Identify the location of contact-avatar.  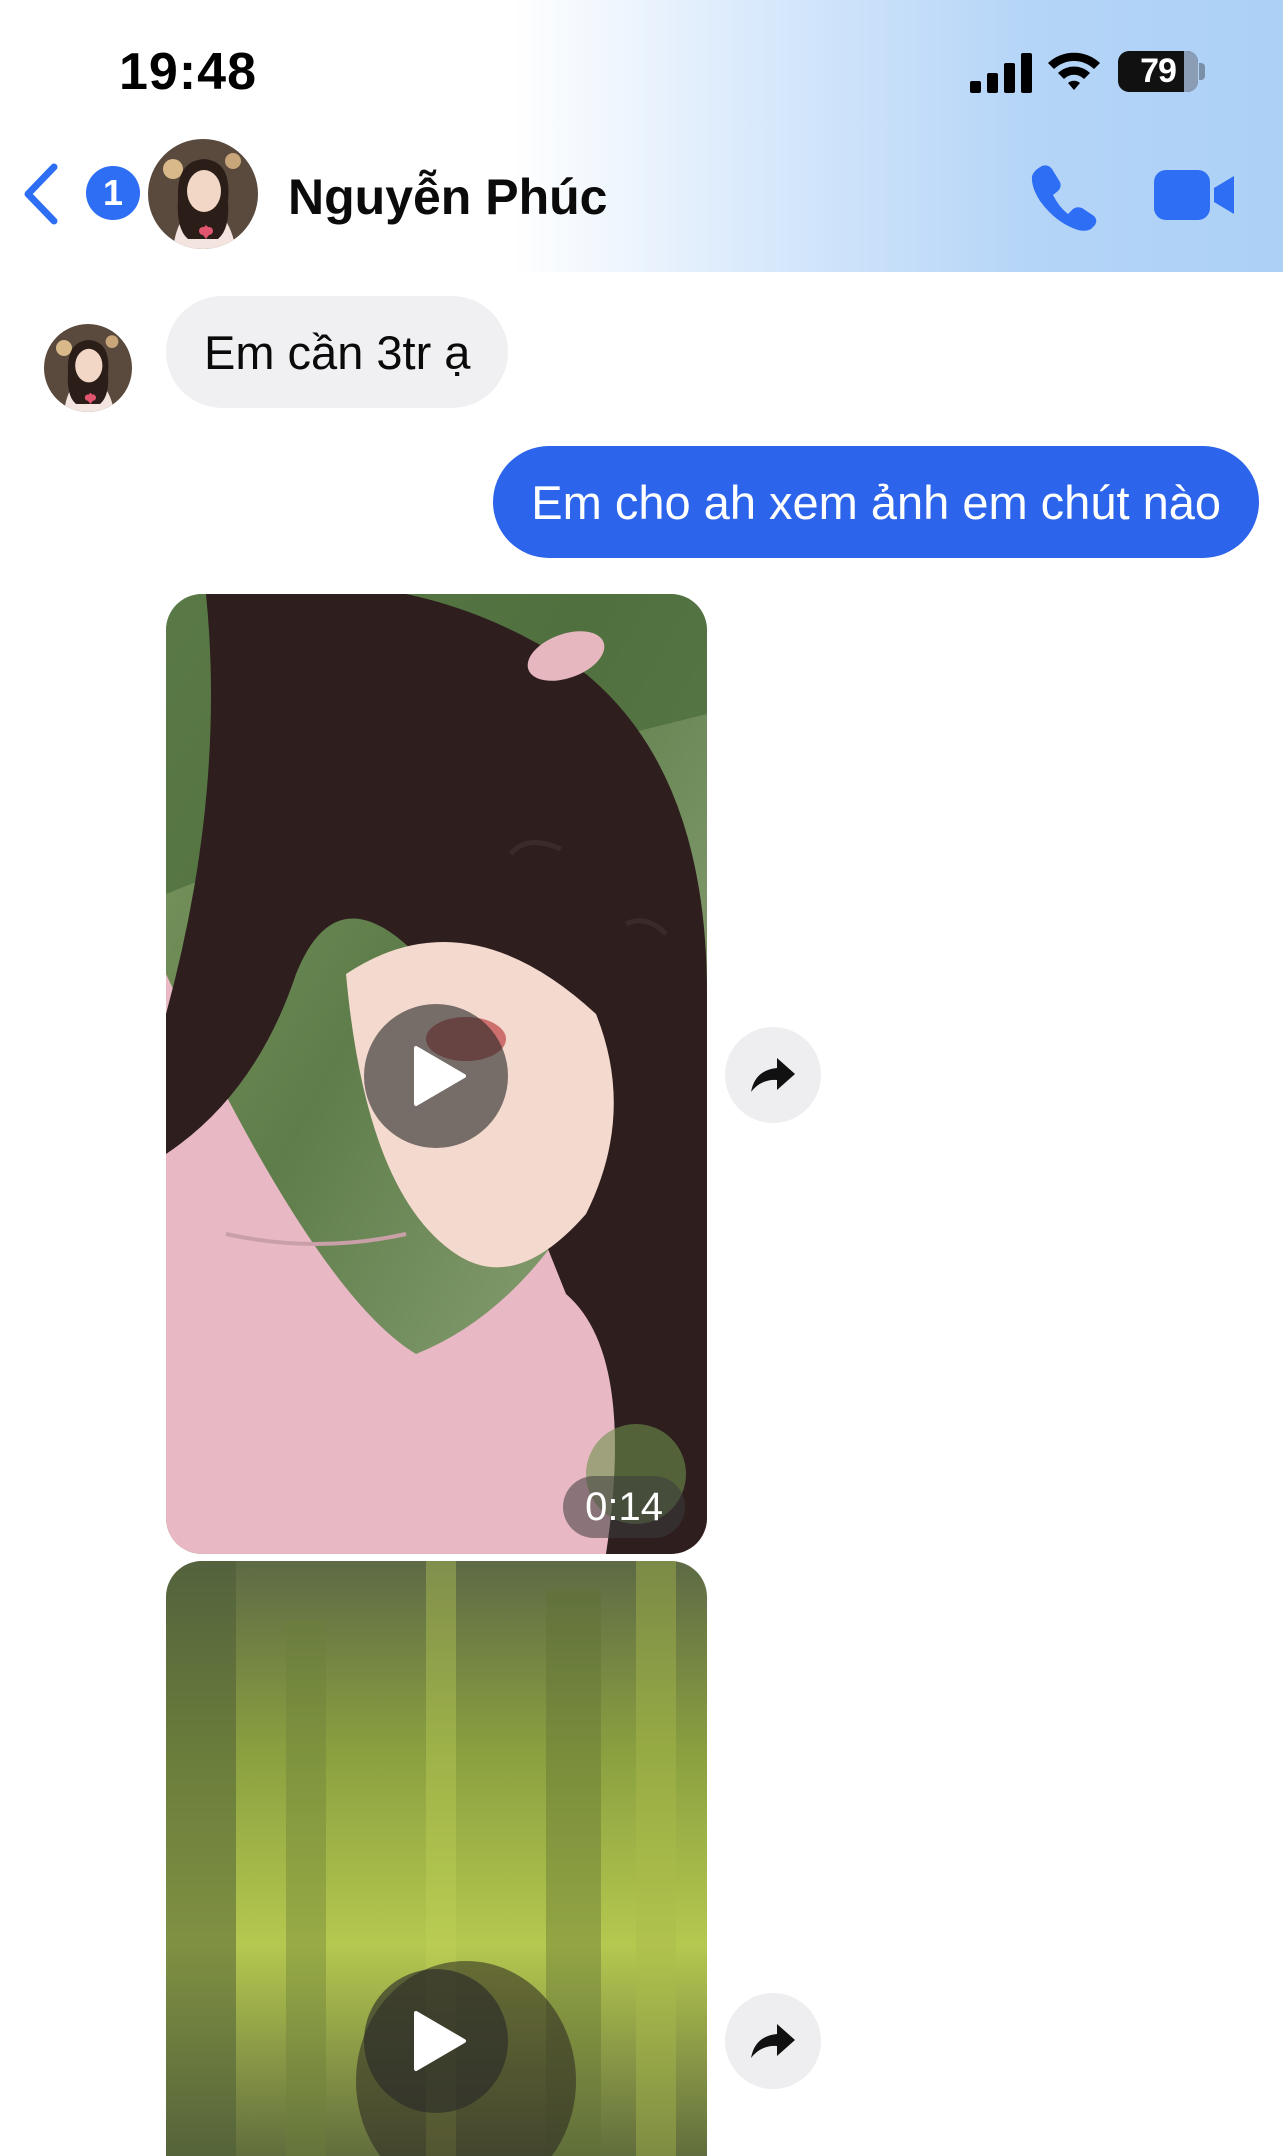
(203, 194).